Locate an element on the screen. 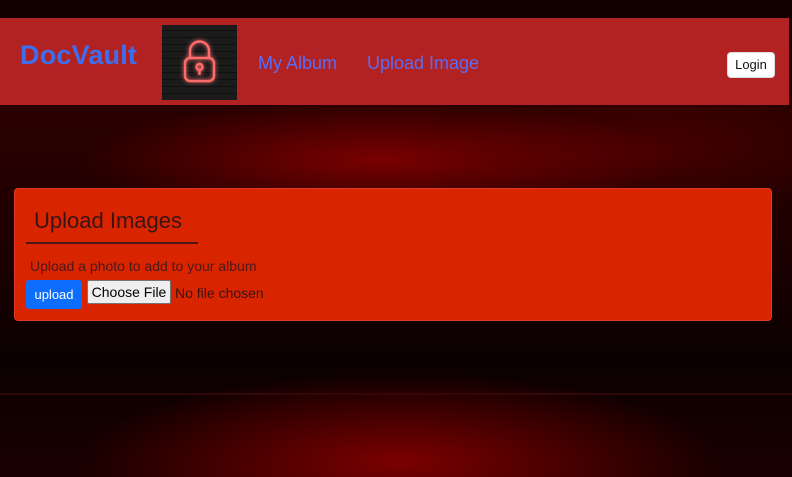  upload-button: upload is located at coordinates (54, 294).